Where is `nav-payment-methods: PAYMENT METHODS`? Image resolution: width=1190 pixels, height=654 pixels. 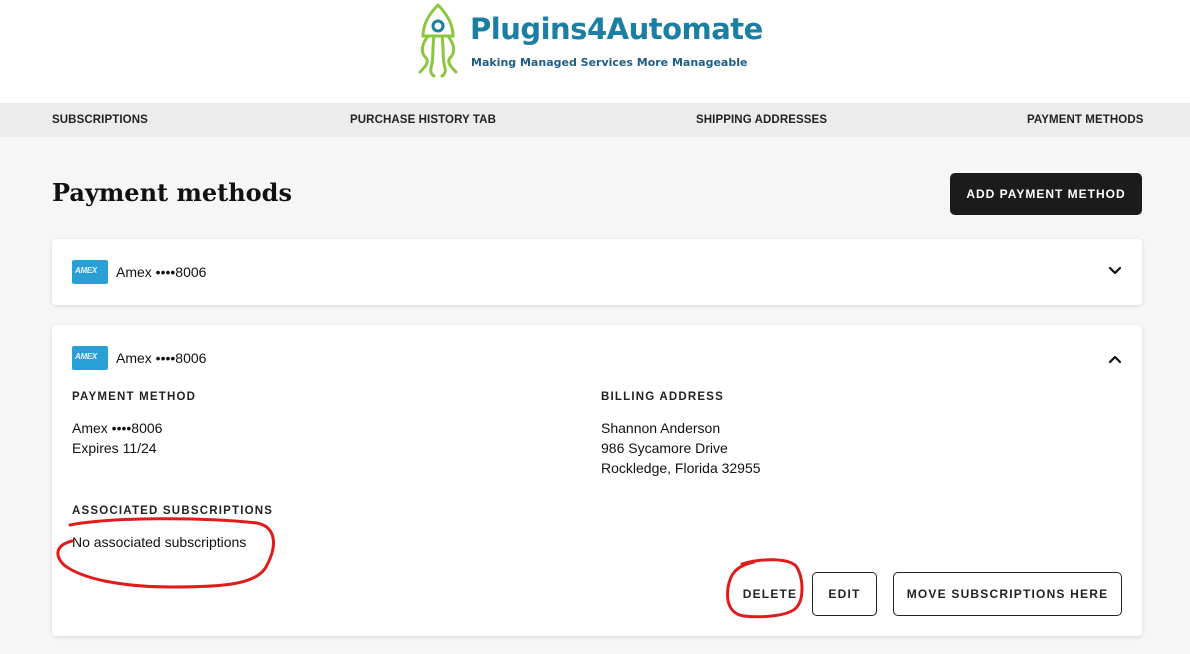 nav-payment-methods: PAYMENT METHODS is located at coordinates (1085, 120).